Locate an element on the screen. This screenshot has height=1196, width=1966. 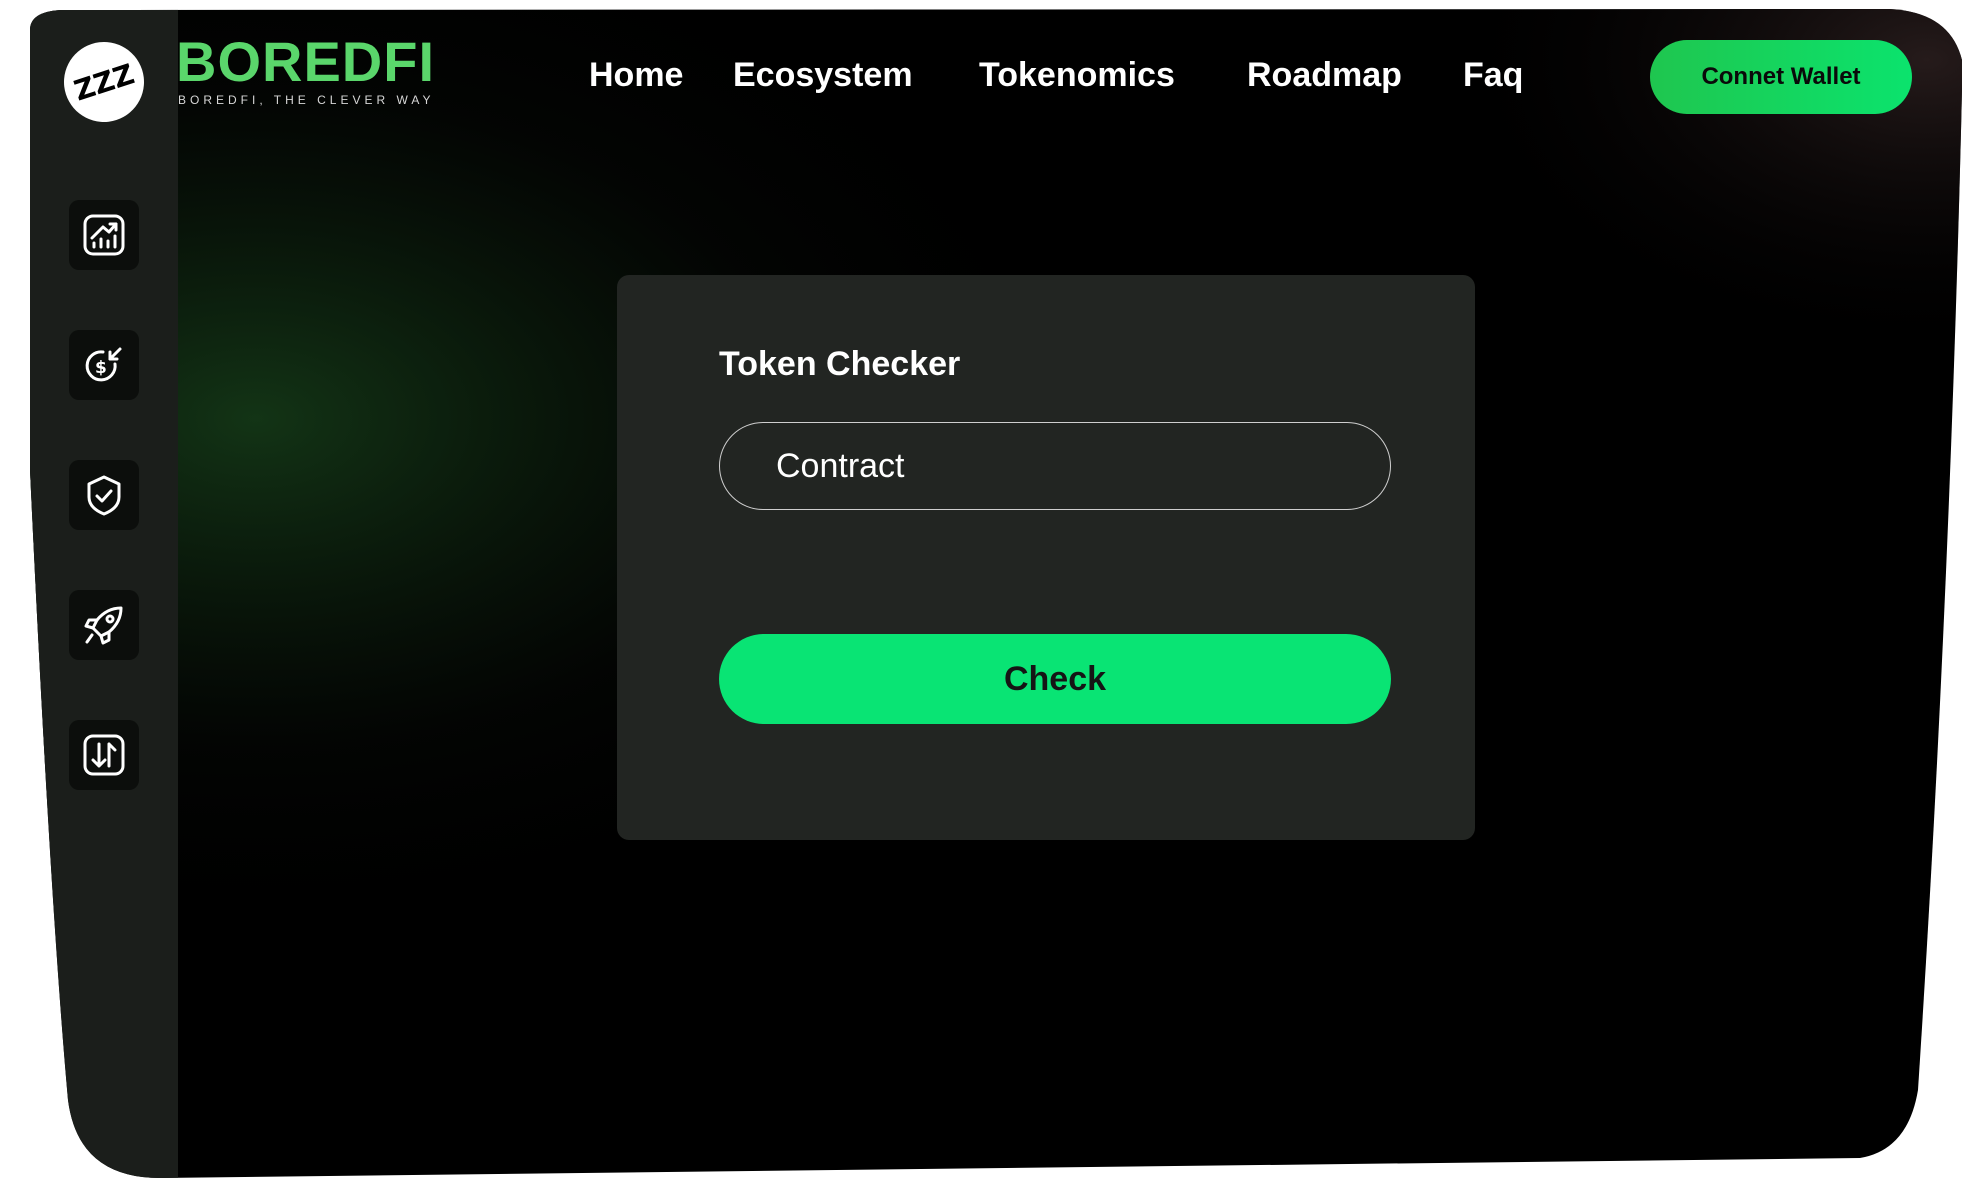
contract-input is located at coordinates (1055, 466).